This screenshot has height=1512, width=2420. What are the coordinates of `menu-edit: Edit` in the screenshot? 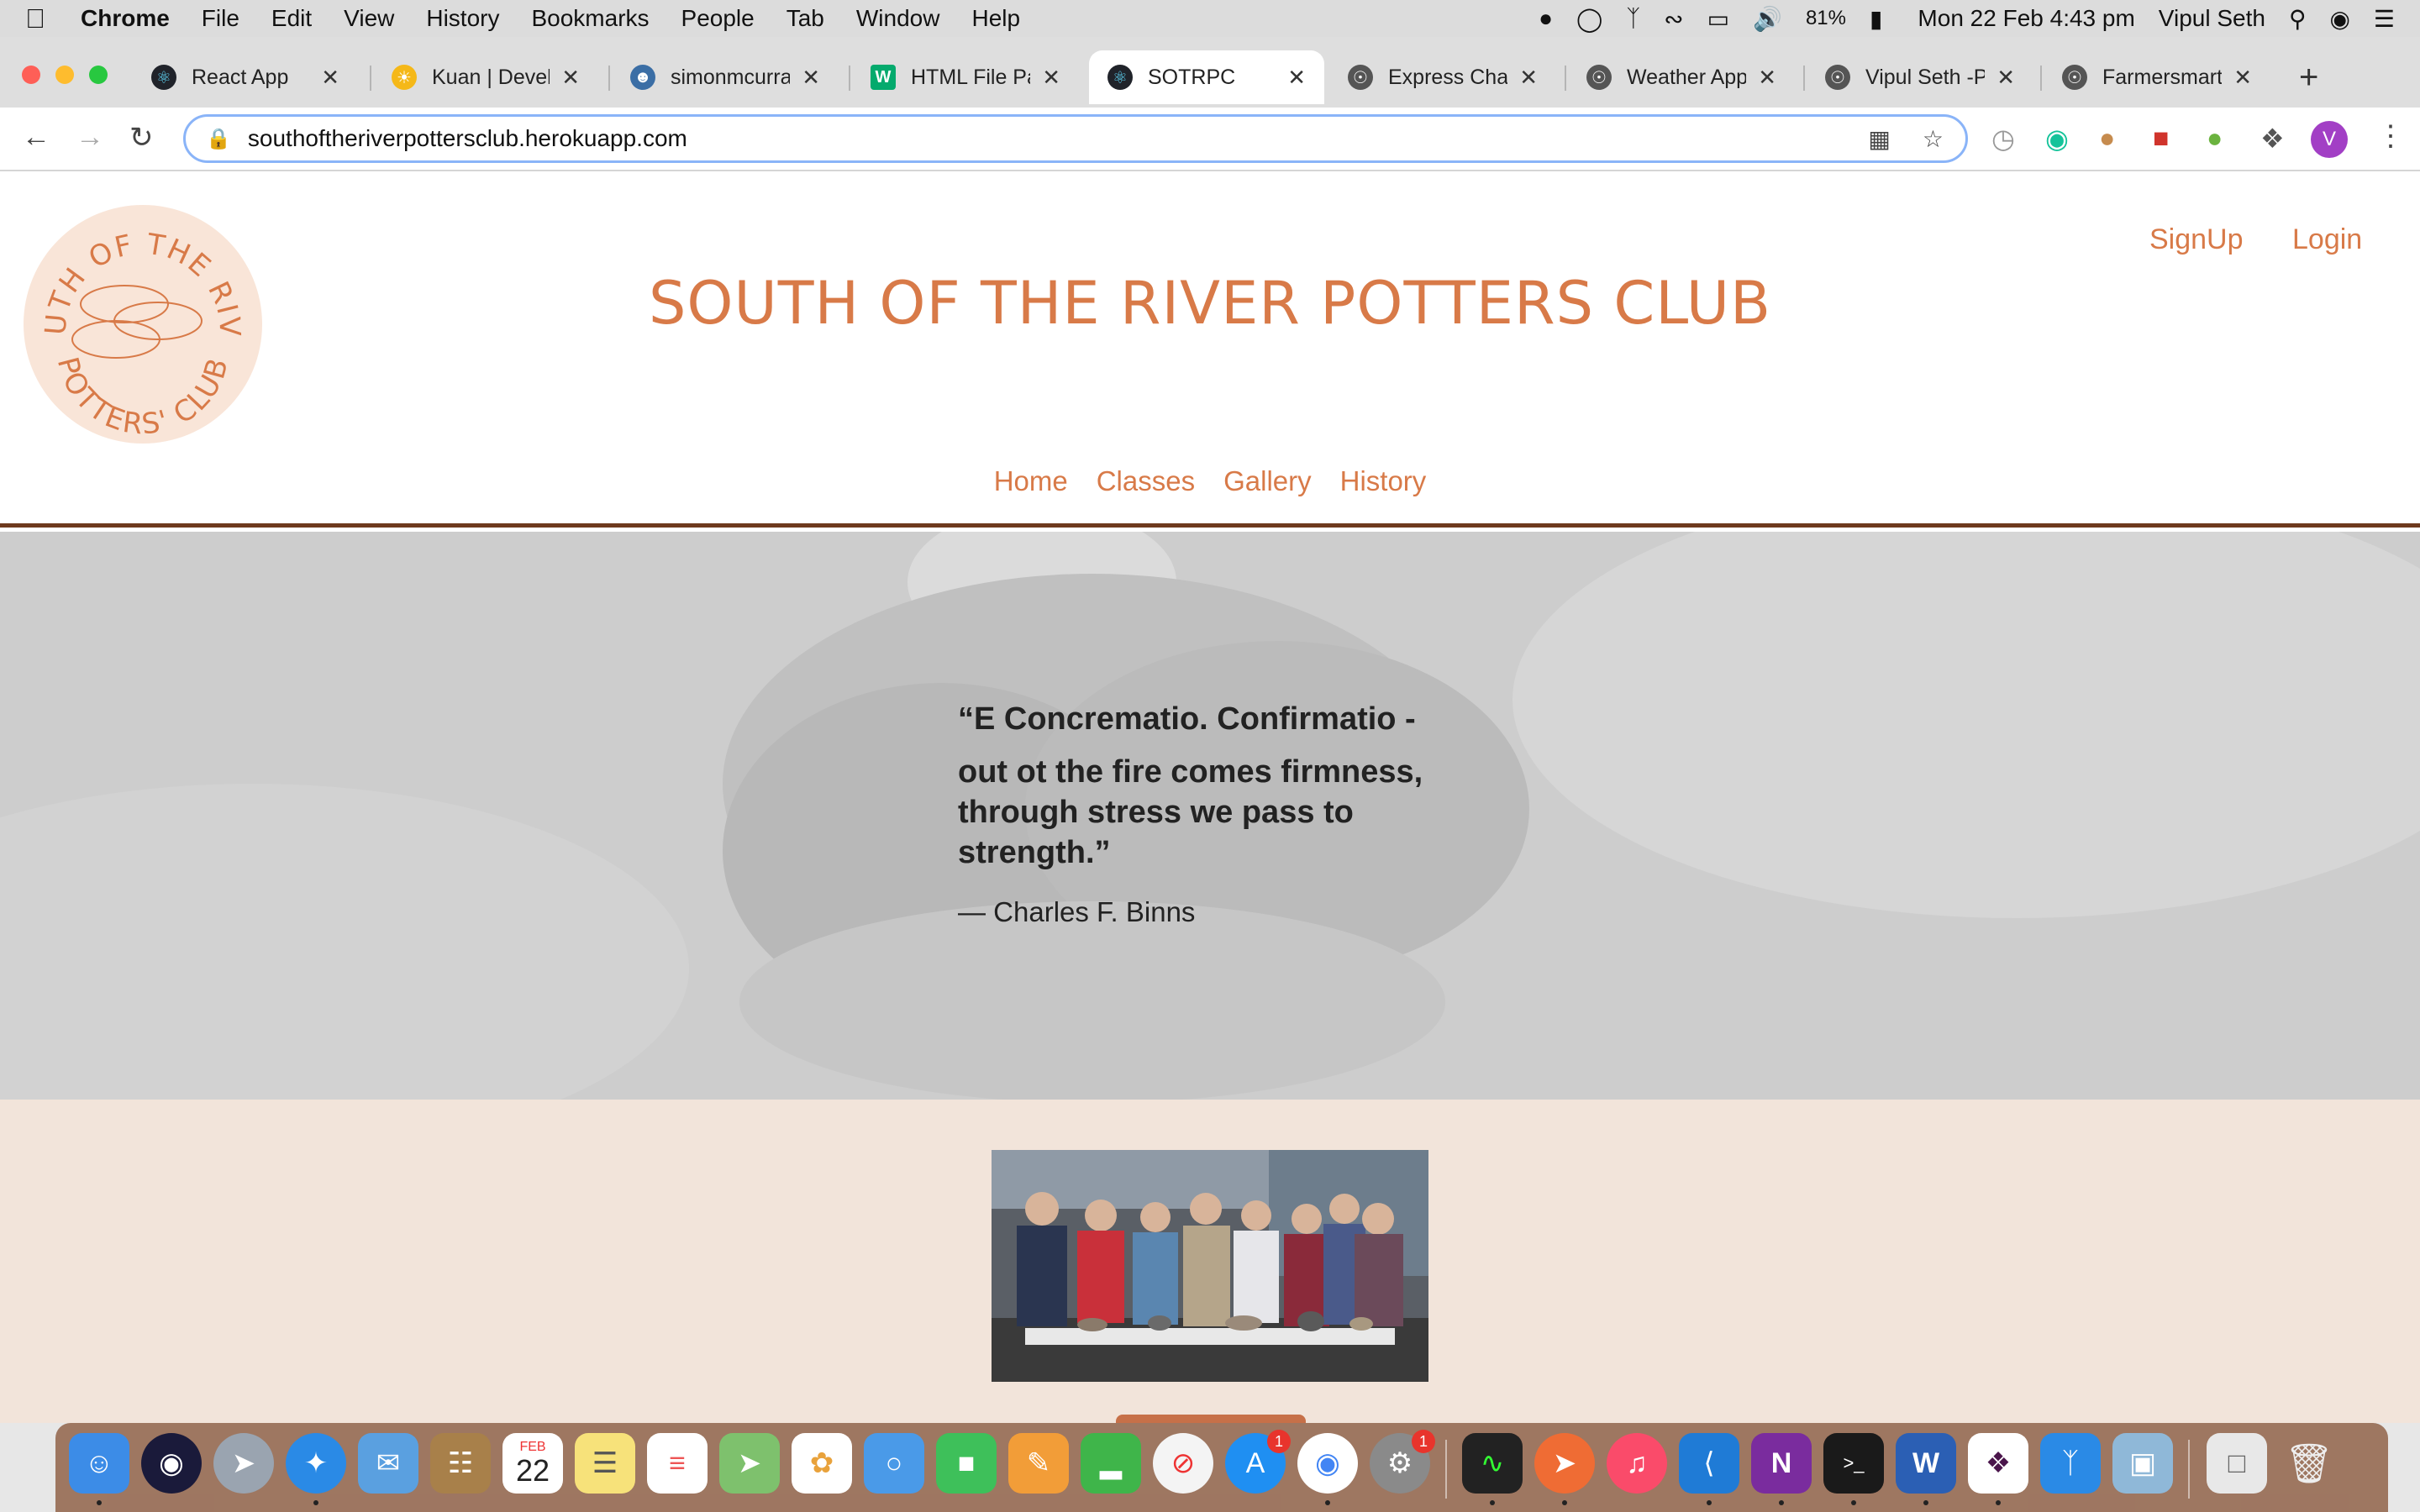 It's located at (291, 18).